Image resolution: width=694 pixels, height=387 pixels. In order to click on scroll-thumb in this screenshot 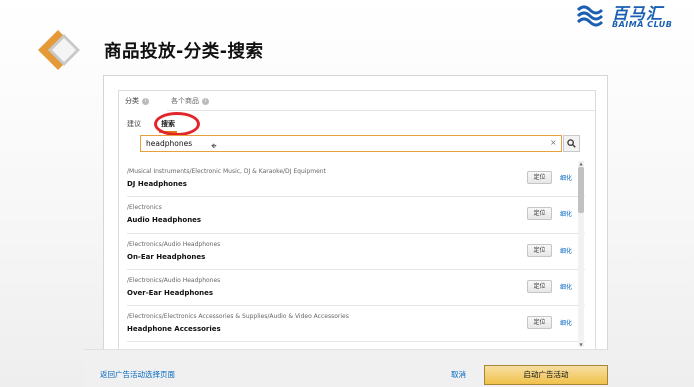, I will do `click(581, 190)`.